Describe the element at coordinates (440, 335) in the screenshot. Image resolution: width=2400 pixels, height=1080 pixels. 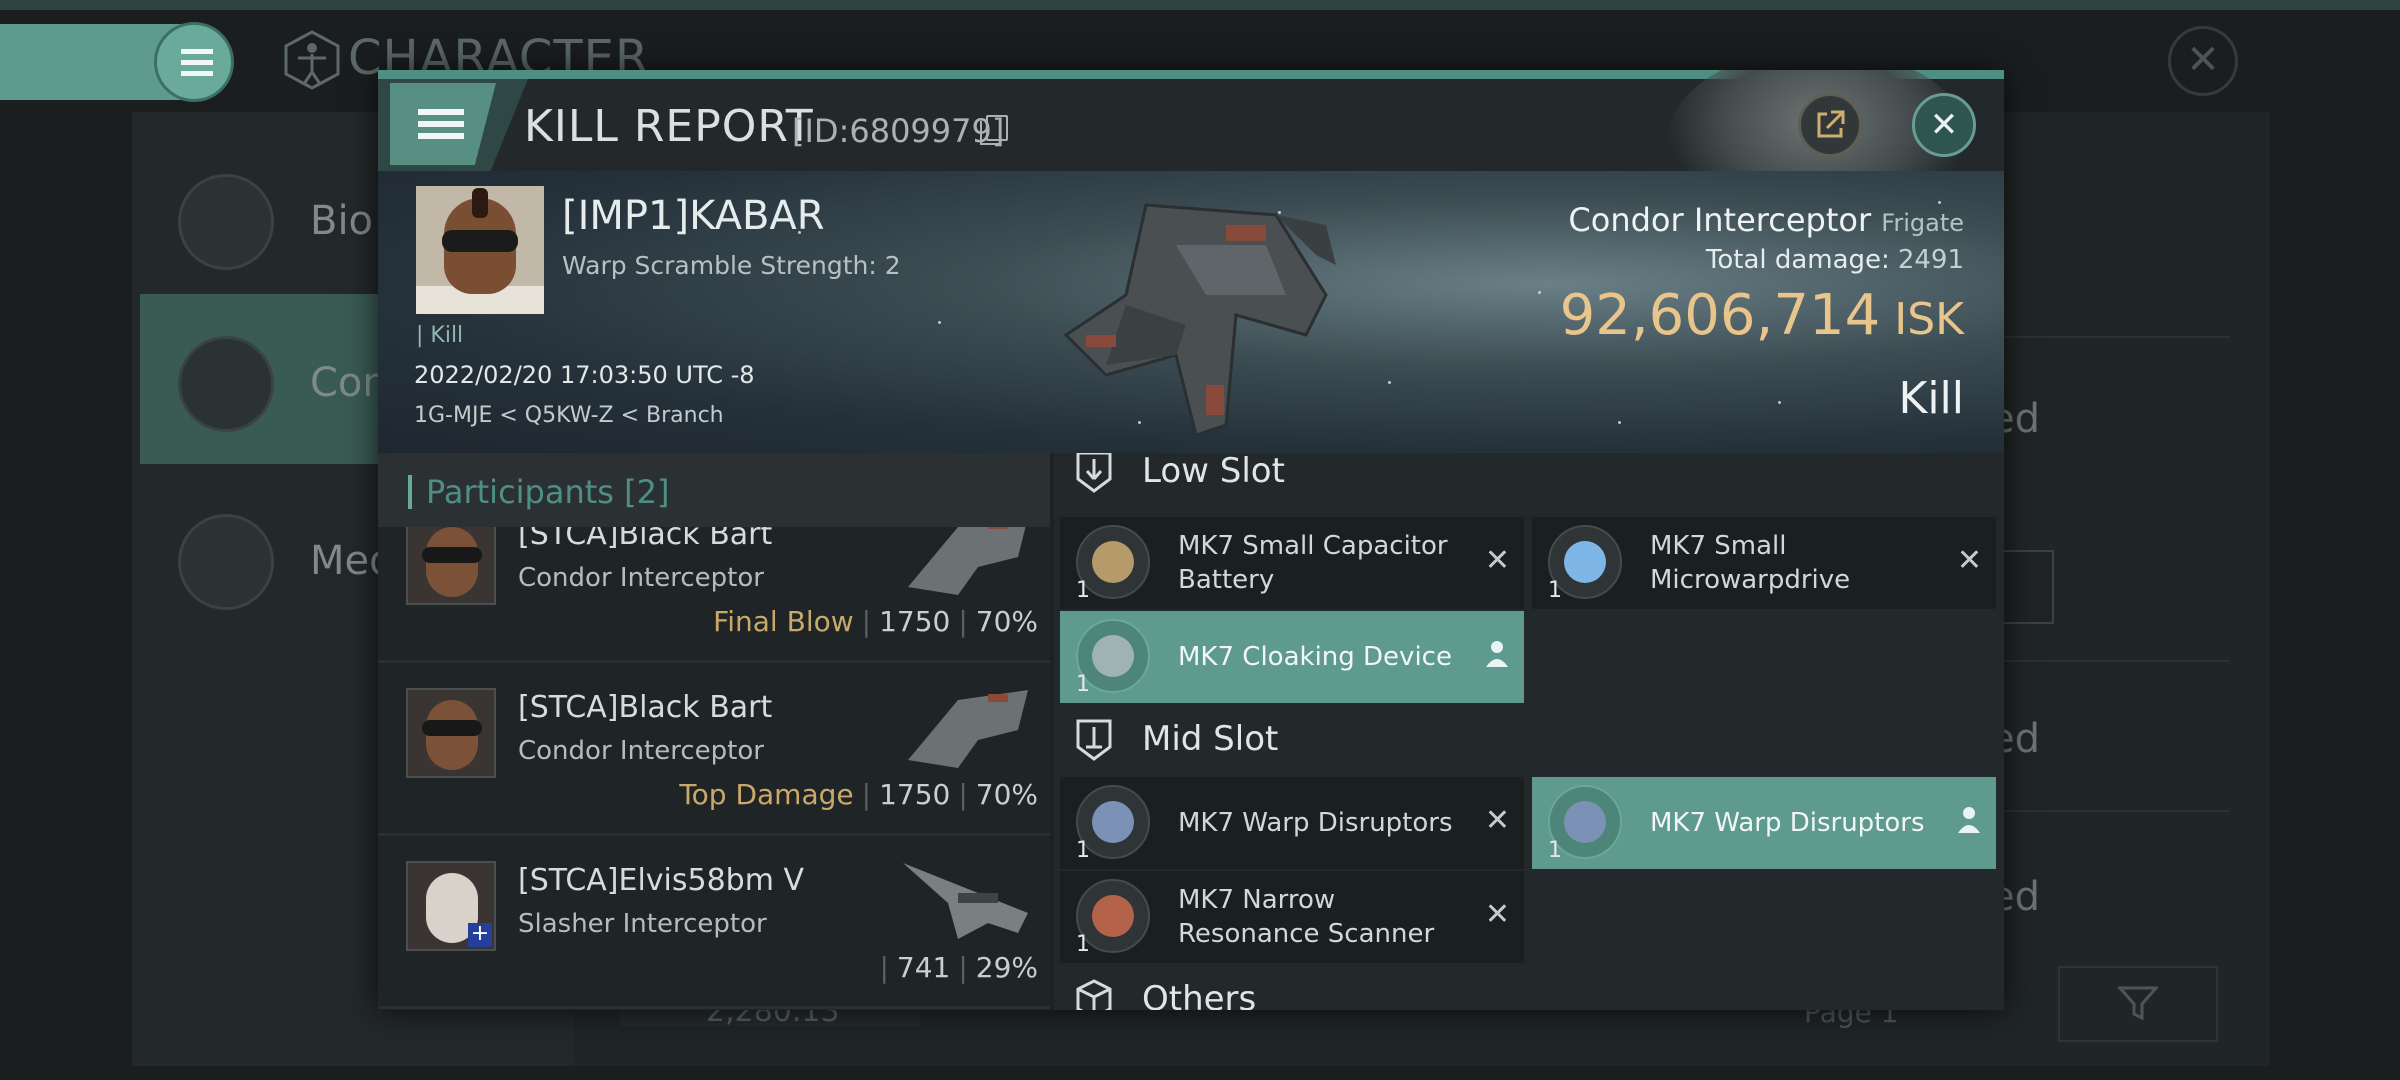
I see `kill-tag: | Kill` at that location.